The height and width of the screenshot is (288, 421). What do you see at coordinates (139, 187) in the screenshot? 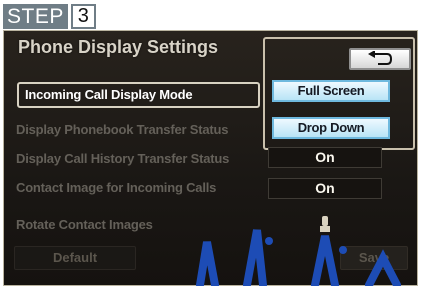
I see `contact-image-incoming-calls-row: Contact Image for Incoming Calls` at bounding box center [139, 187].